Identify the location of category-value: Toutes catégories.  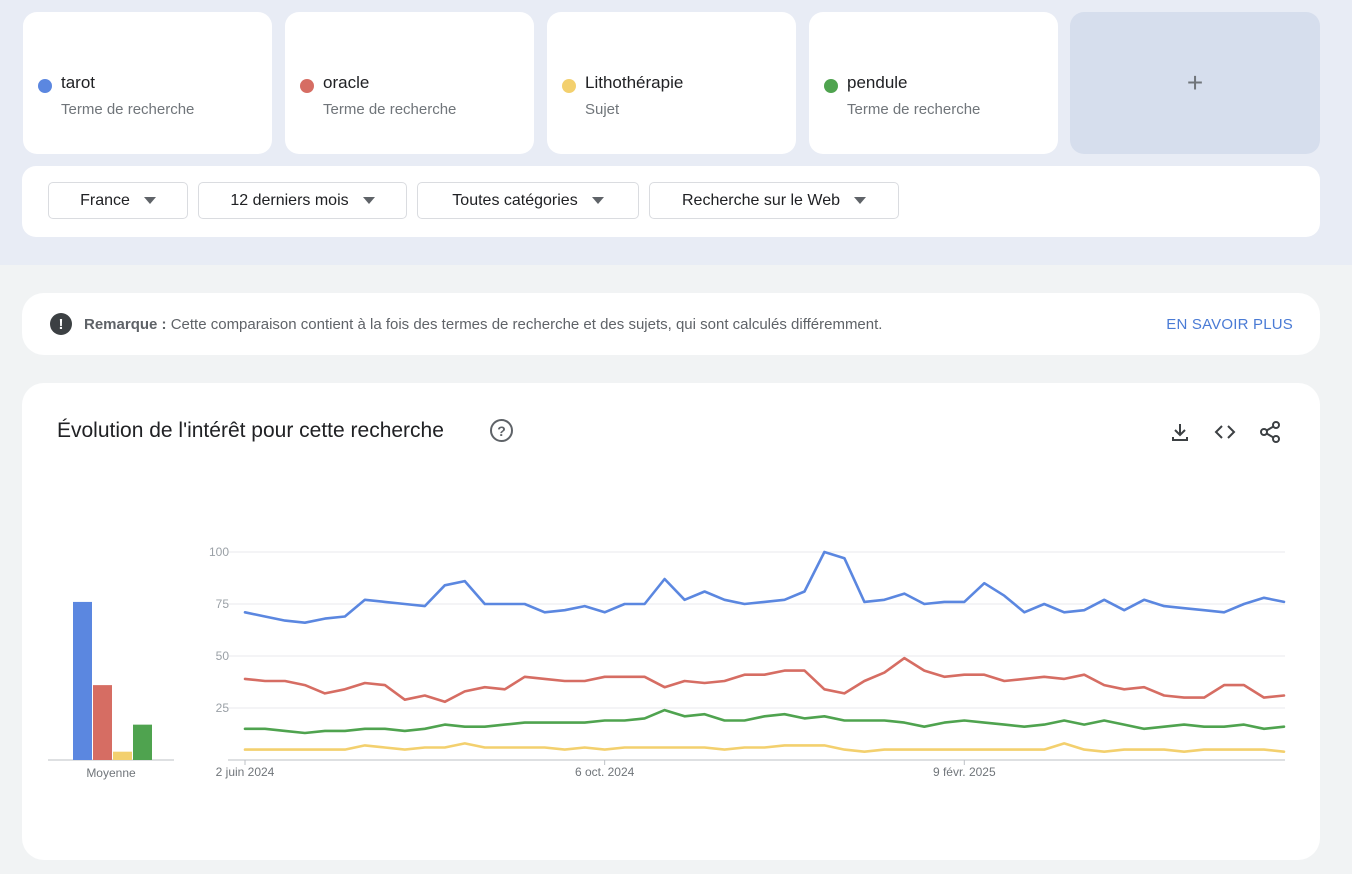
(515, 200).